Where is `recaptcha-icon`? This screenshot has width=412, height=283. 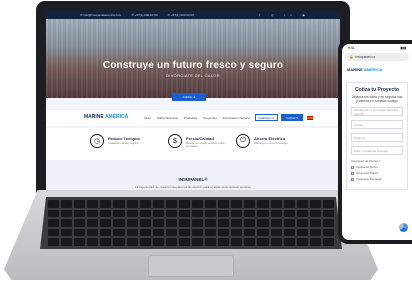
recaptcha-icon is located at coordinates (403, 227).